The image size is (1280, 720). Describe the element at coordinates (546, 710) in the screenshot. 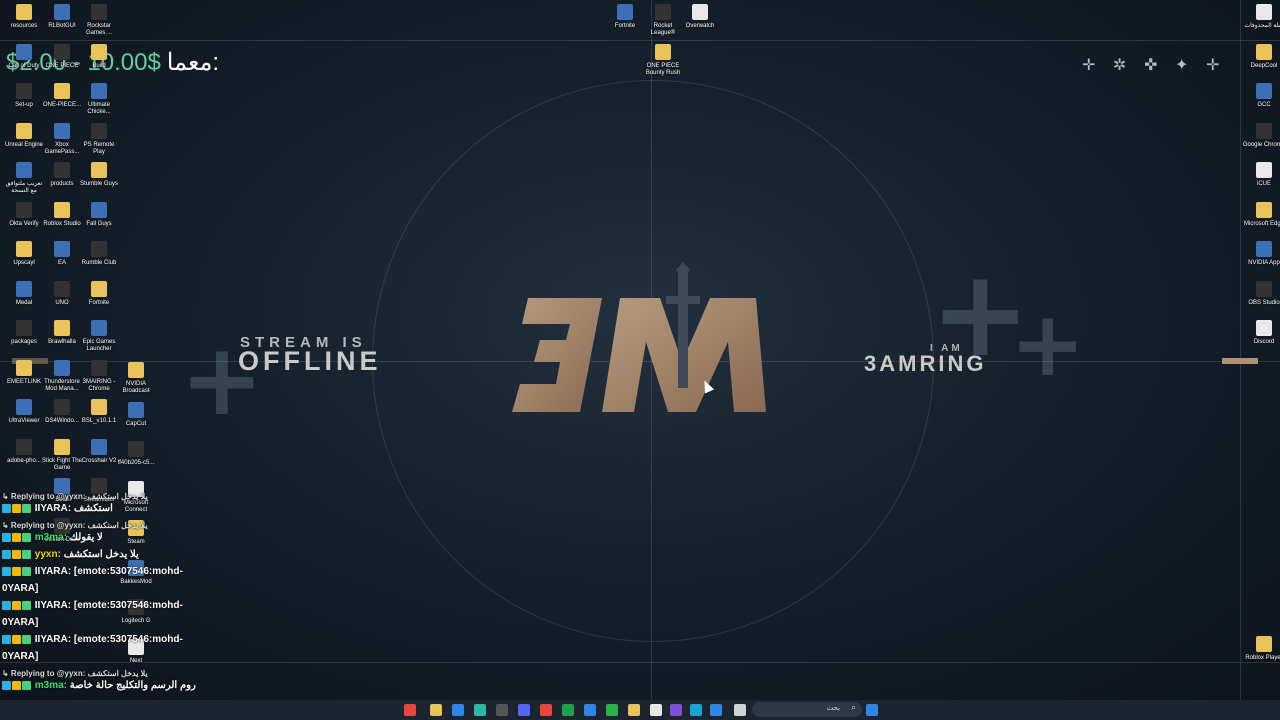

I see `chrome-icon` at that location.